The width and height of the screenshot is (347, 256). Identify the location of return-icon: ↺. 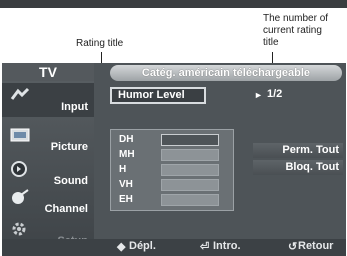
(293, 247).